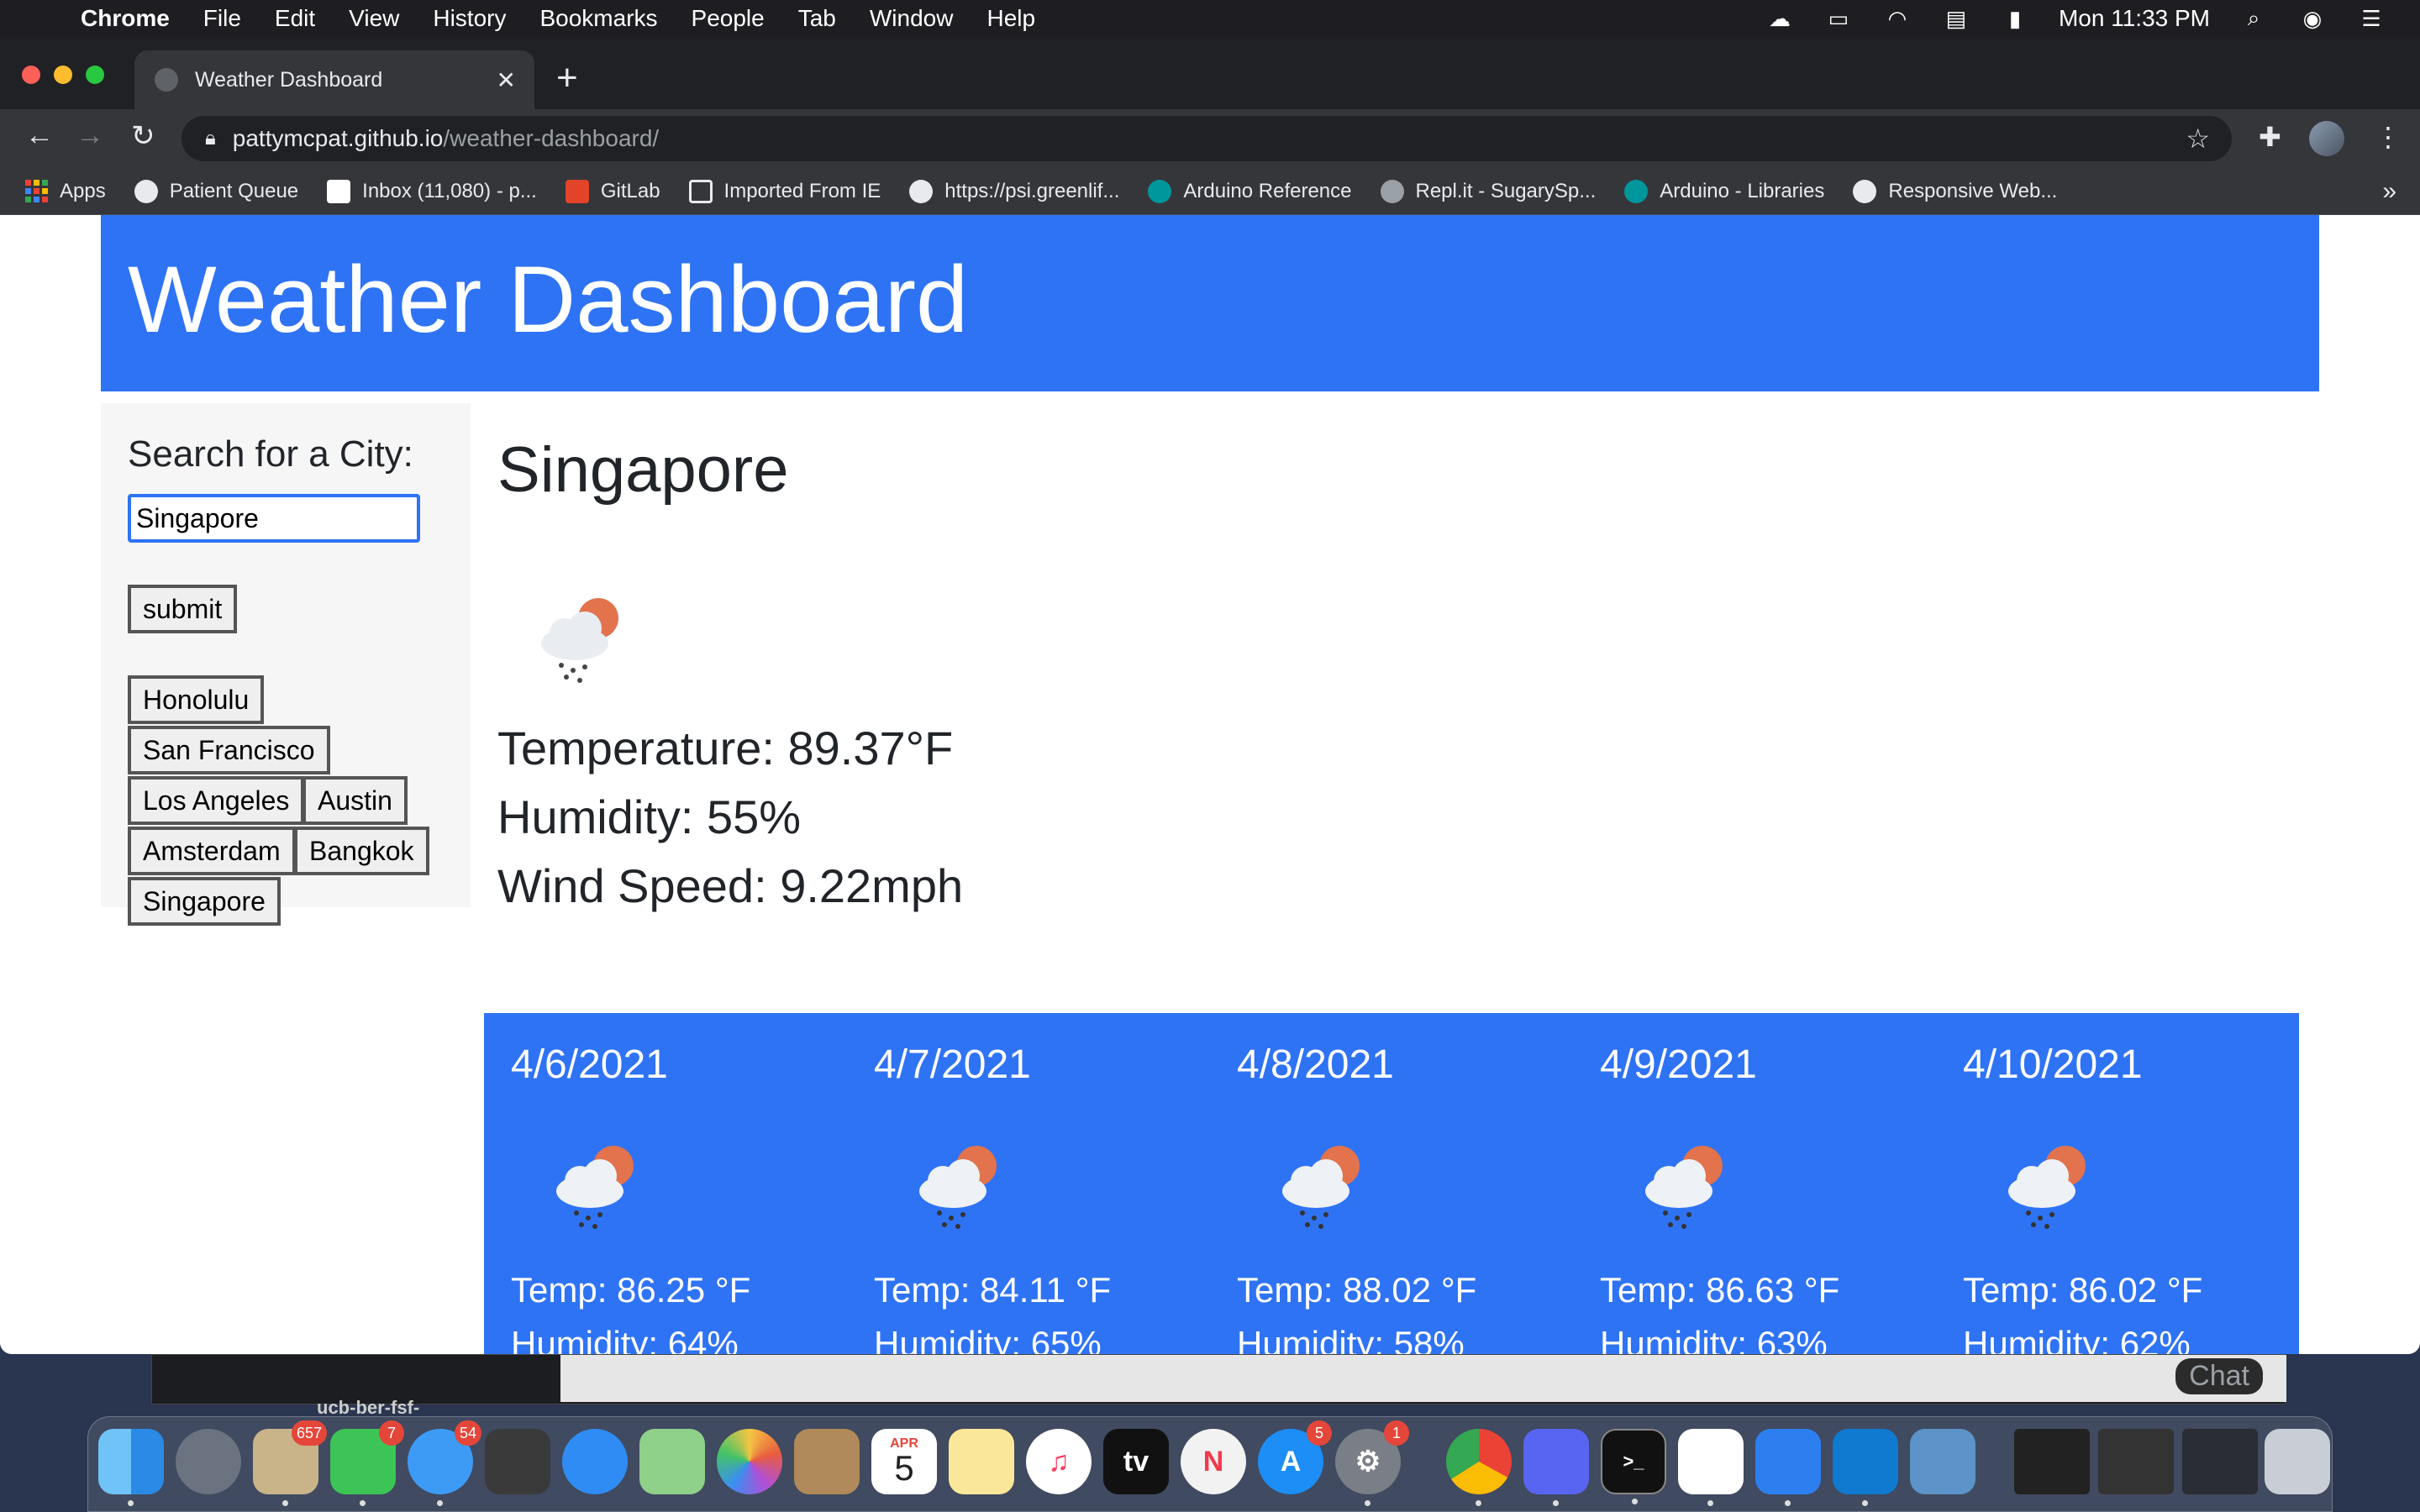 Image resolution: width=2420 pixels, height=1512 pixels. I want to click on background-window: Chat ucb-ber-fsf-, so click(1218, 1386).